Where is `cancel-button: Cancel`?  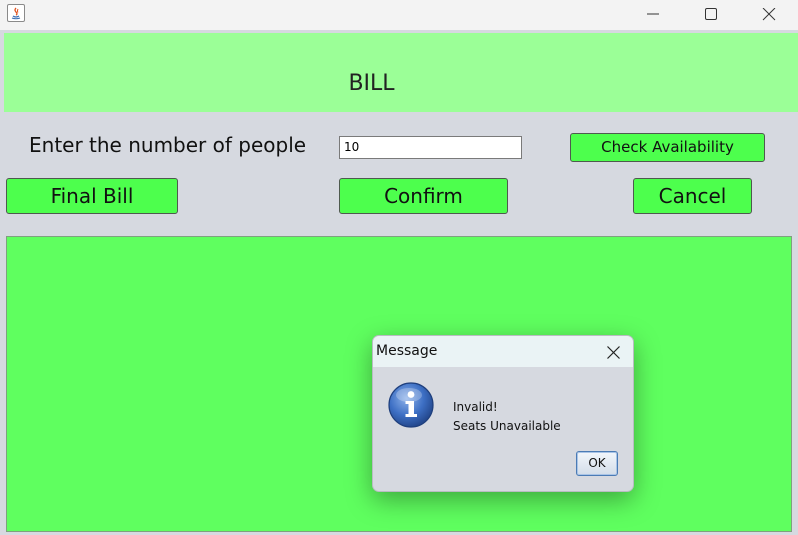 cancel-button: Cancel is located at coordinates (692, 196).